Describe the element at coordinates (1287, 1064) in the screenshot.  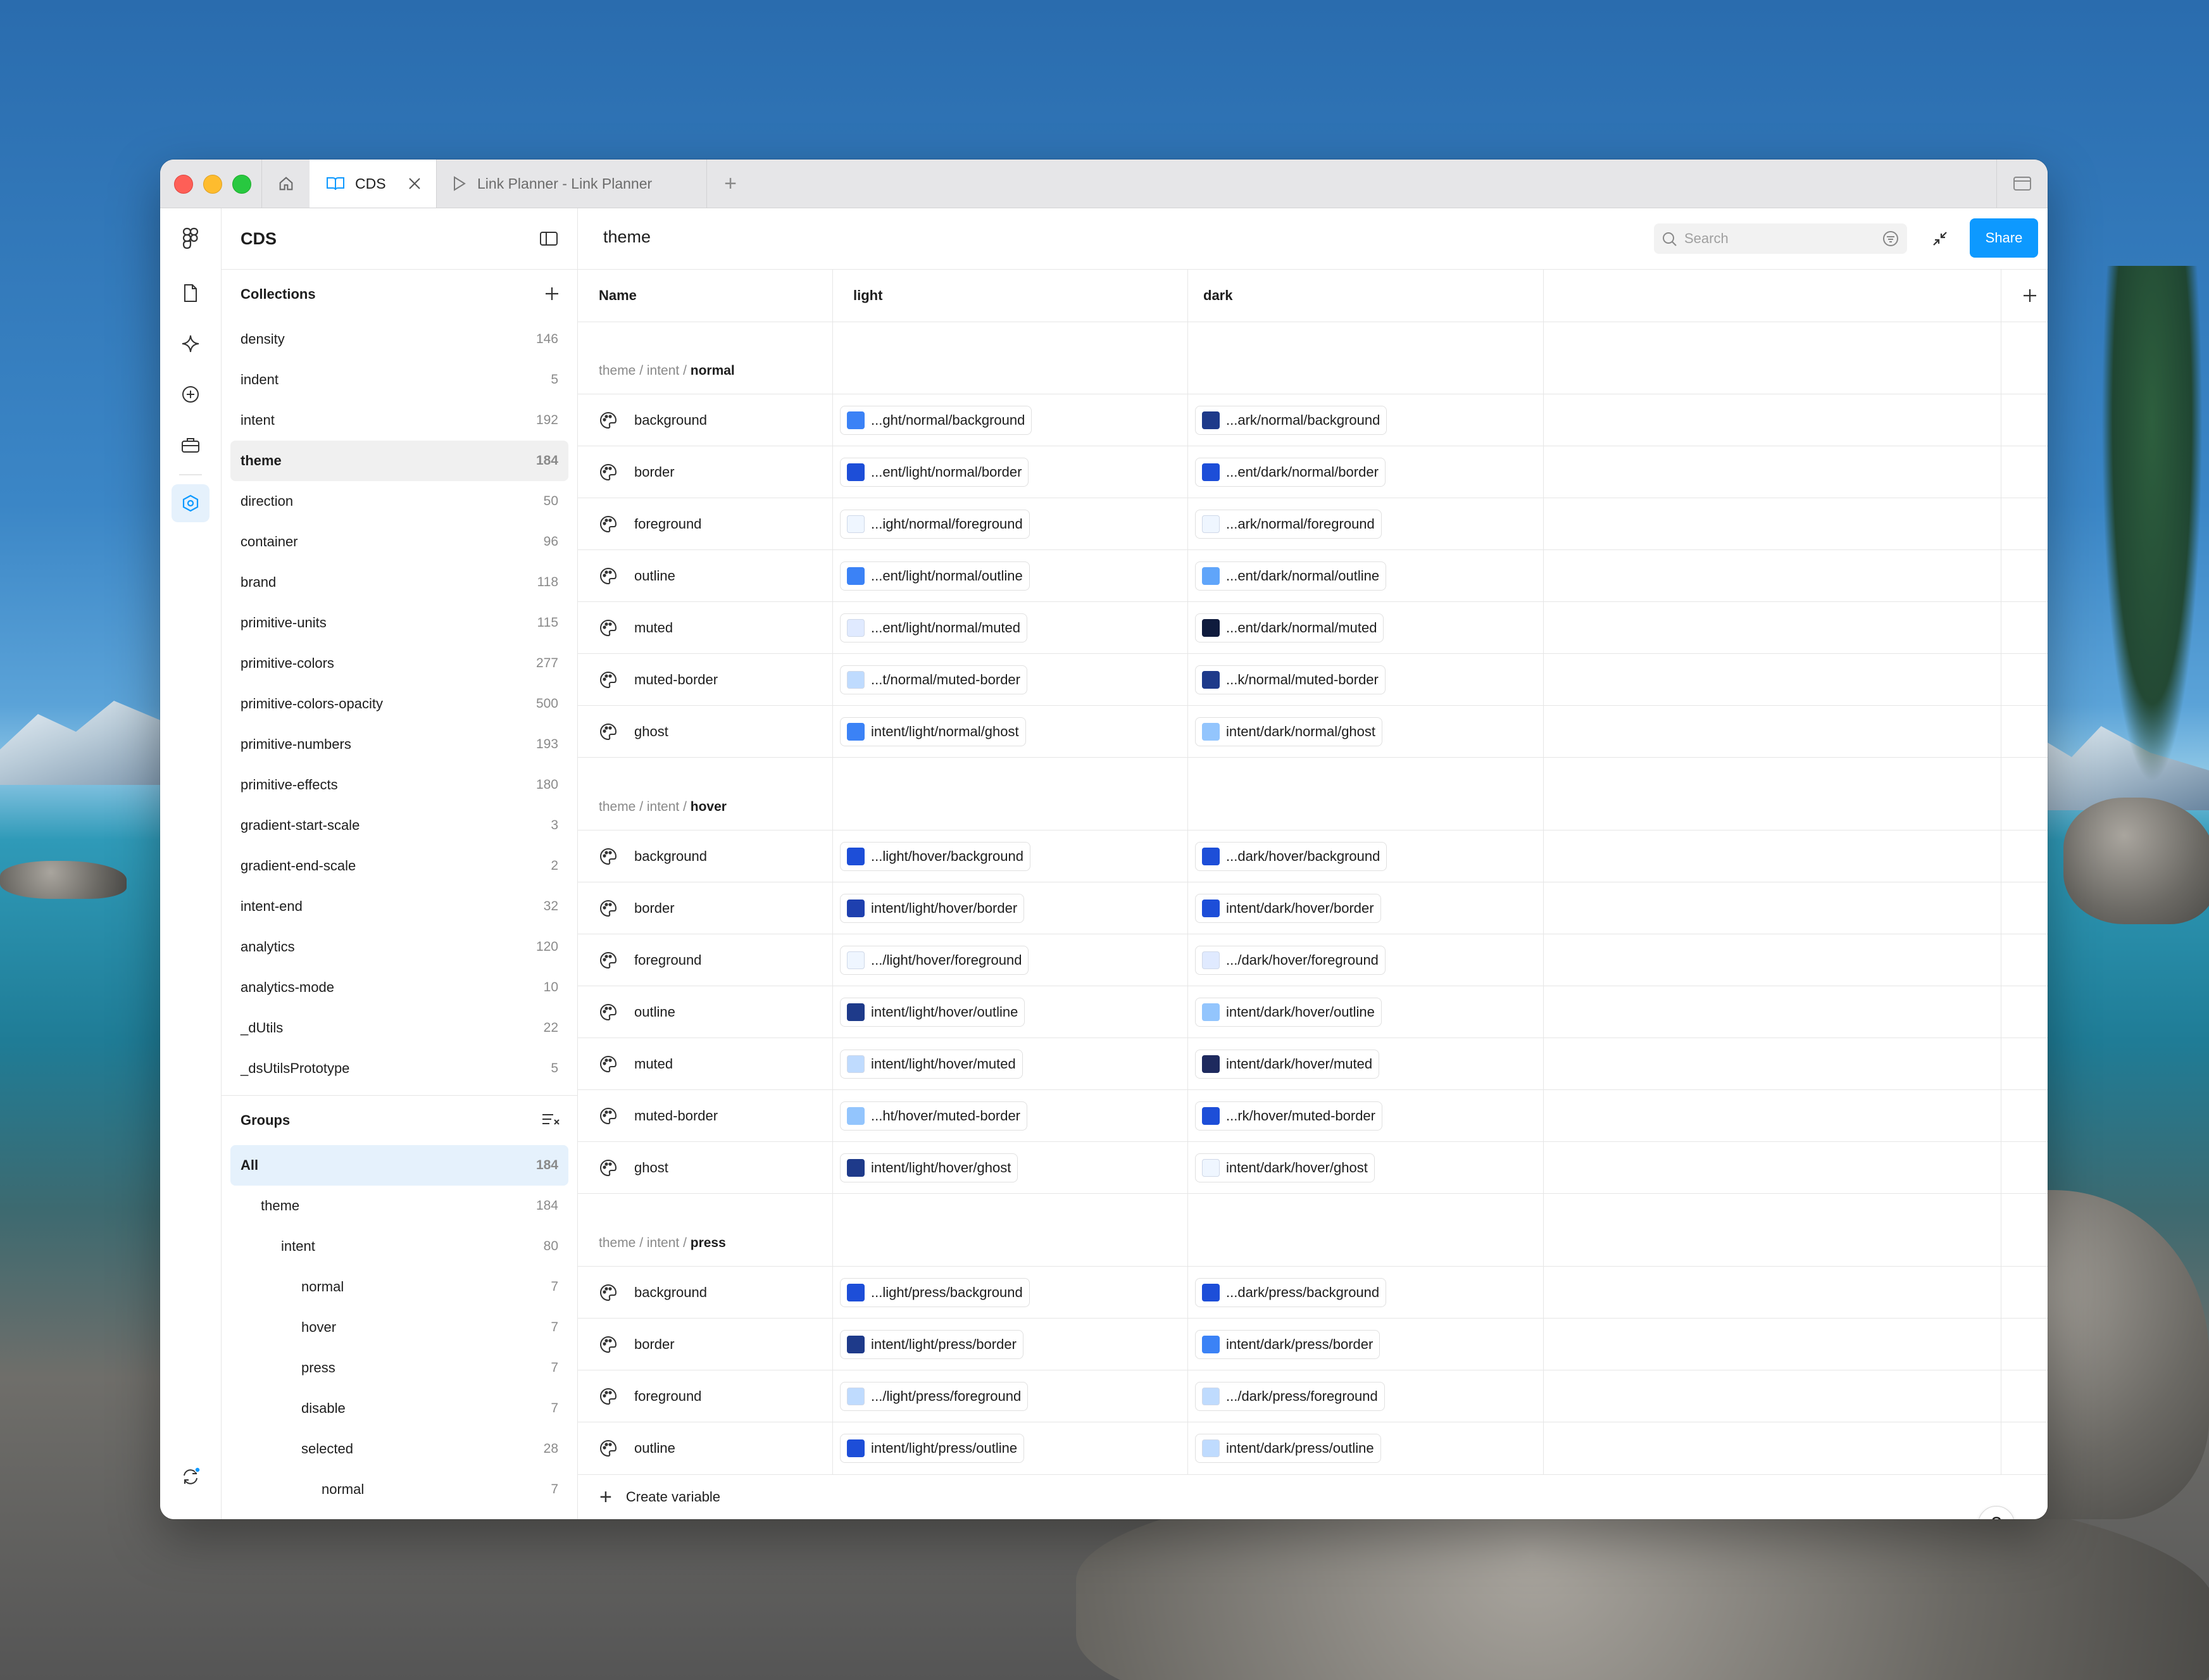
I see `dark-value-chip: intent/dark/hover/muted` at that location.